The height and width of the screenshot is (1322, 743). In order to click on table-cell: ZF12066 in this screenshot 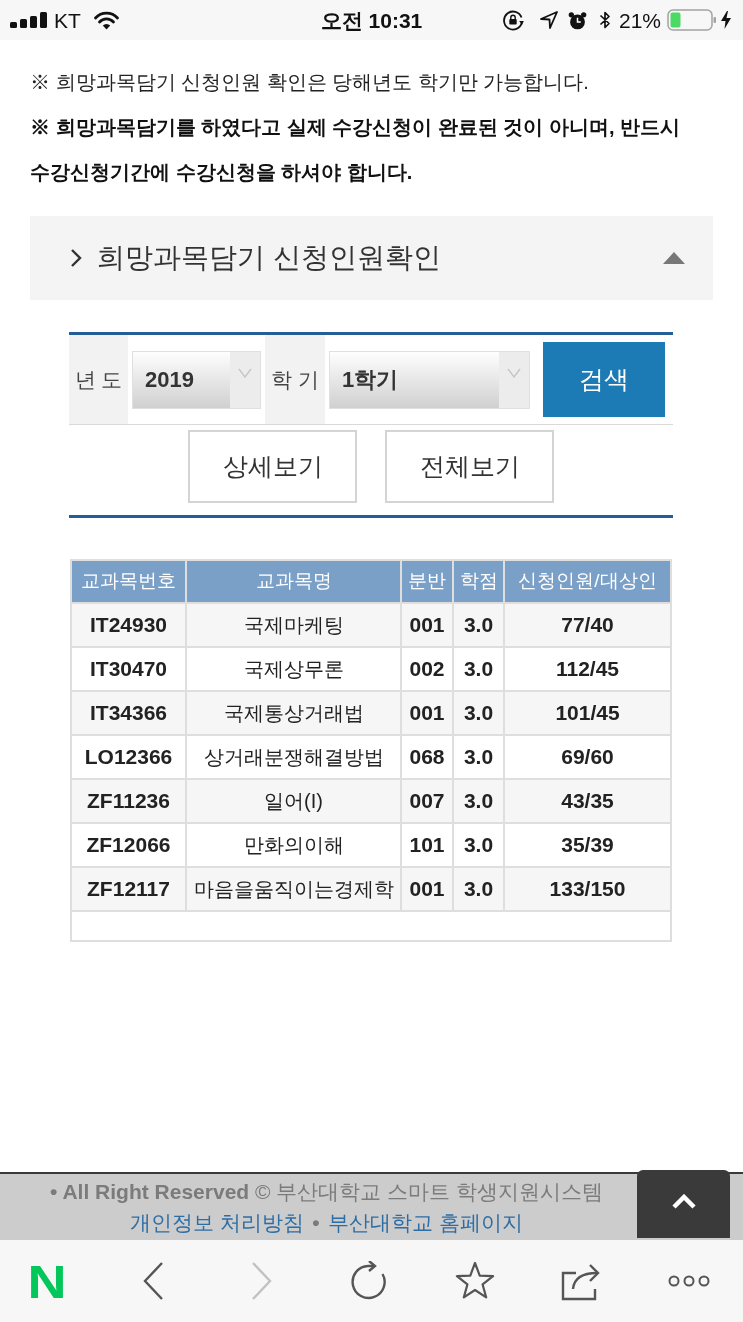, I will do `click(128, 845)`.